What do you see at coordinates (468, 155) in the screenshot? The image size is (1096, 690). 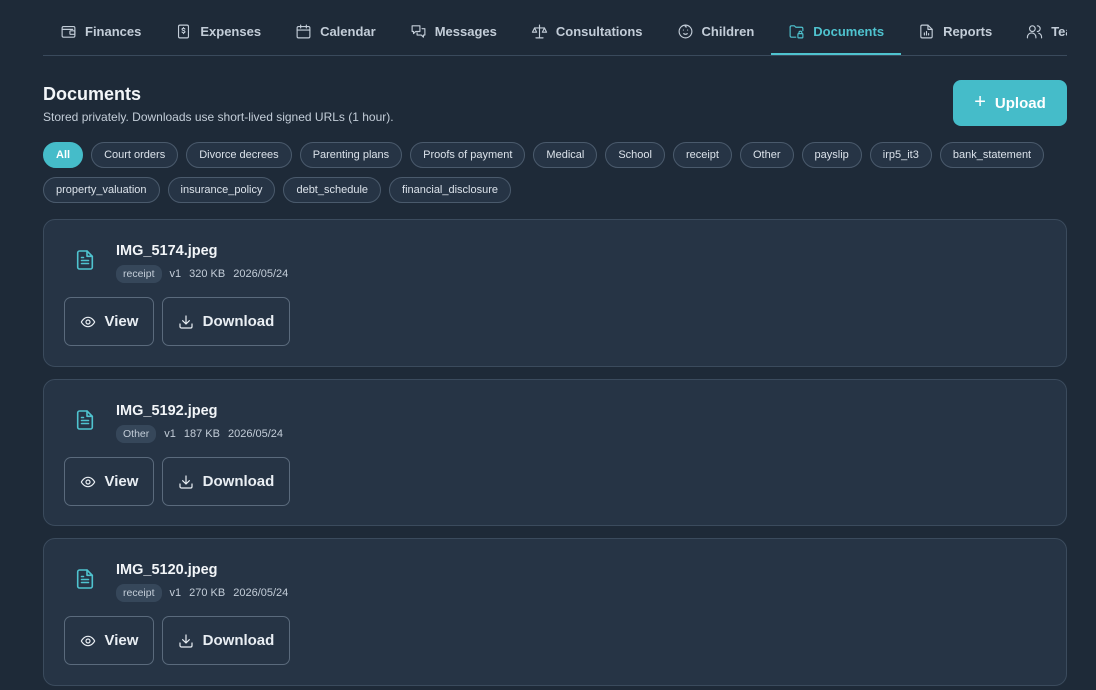 I see `filter-chip-proofs-of-payment: Proofs of payment` at bounding box center [468, 155].